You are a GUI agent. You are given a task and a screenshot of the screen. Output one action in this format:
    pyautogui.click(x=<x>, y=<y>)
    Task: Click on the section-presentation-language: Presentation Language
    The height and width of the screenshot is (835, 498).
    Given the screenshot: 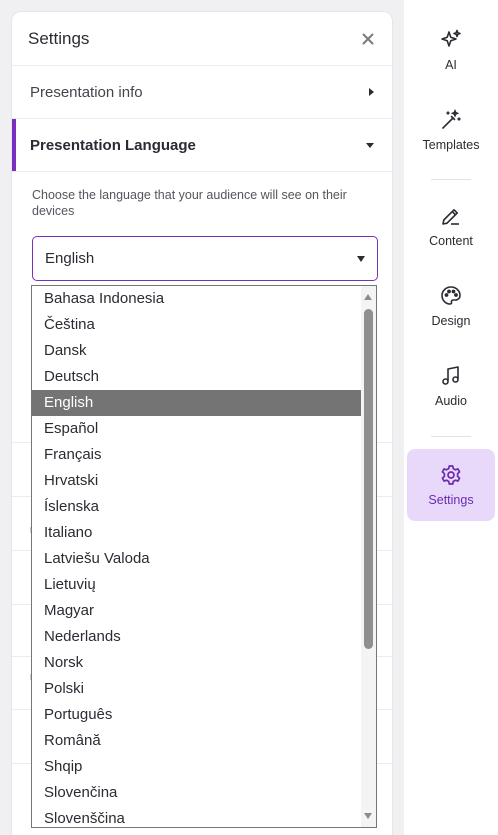 What is the action you would take?
    pyautogui.click(x=202, y=145)
    